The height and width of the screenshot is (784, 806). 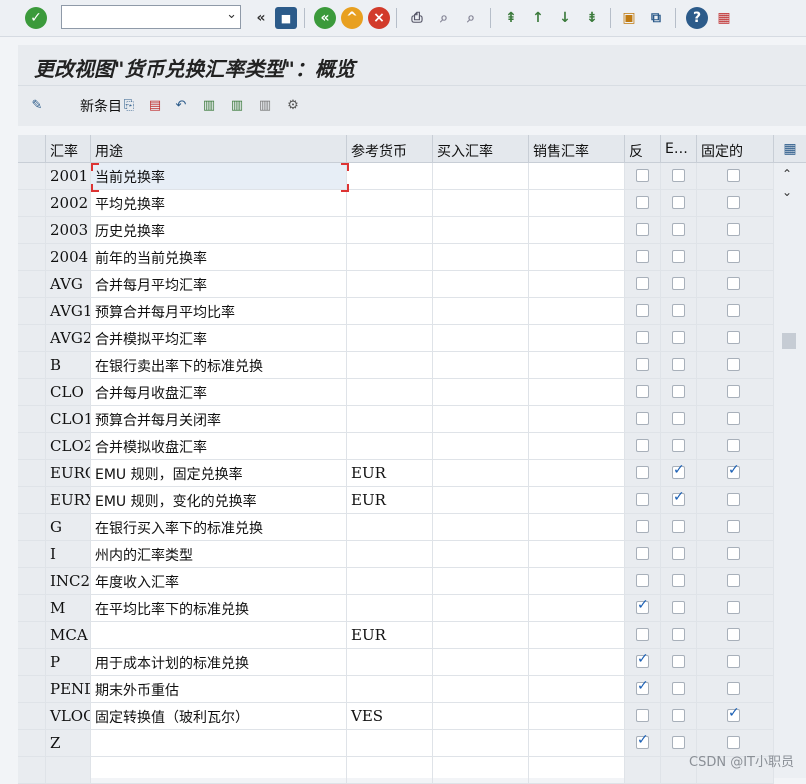 I want to click on undo-icon: ↶, so click(x=181, y=105).